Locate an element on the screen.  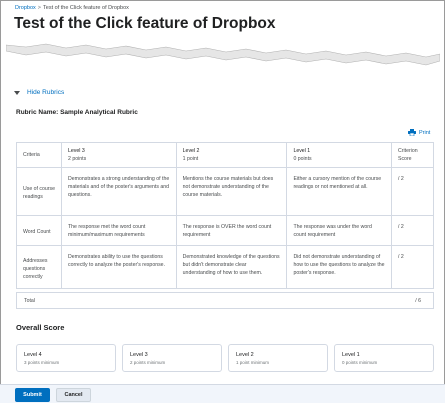
card-level-name: Level 2 is located at coordinates (245, 355).